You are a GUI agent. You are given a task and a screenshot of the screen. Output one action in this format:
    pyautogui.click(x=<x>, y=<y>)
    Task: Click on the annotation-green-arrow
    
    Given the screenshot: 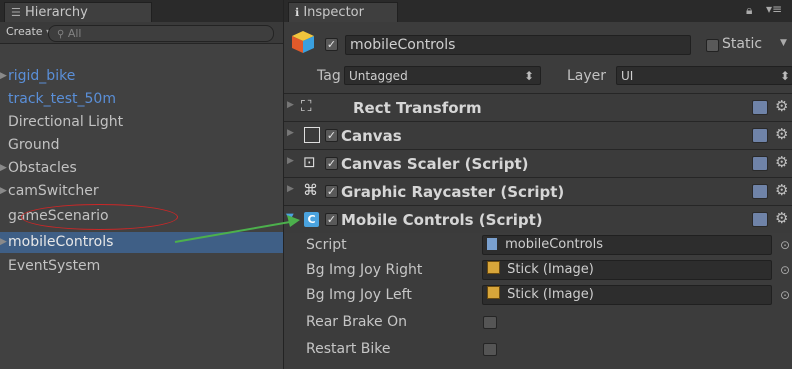 What is the action you would take?
    pyautogui.click(x=237, y=229)
    